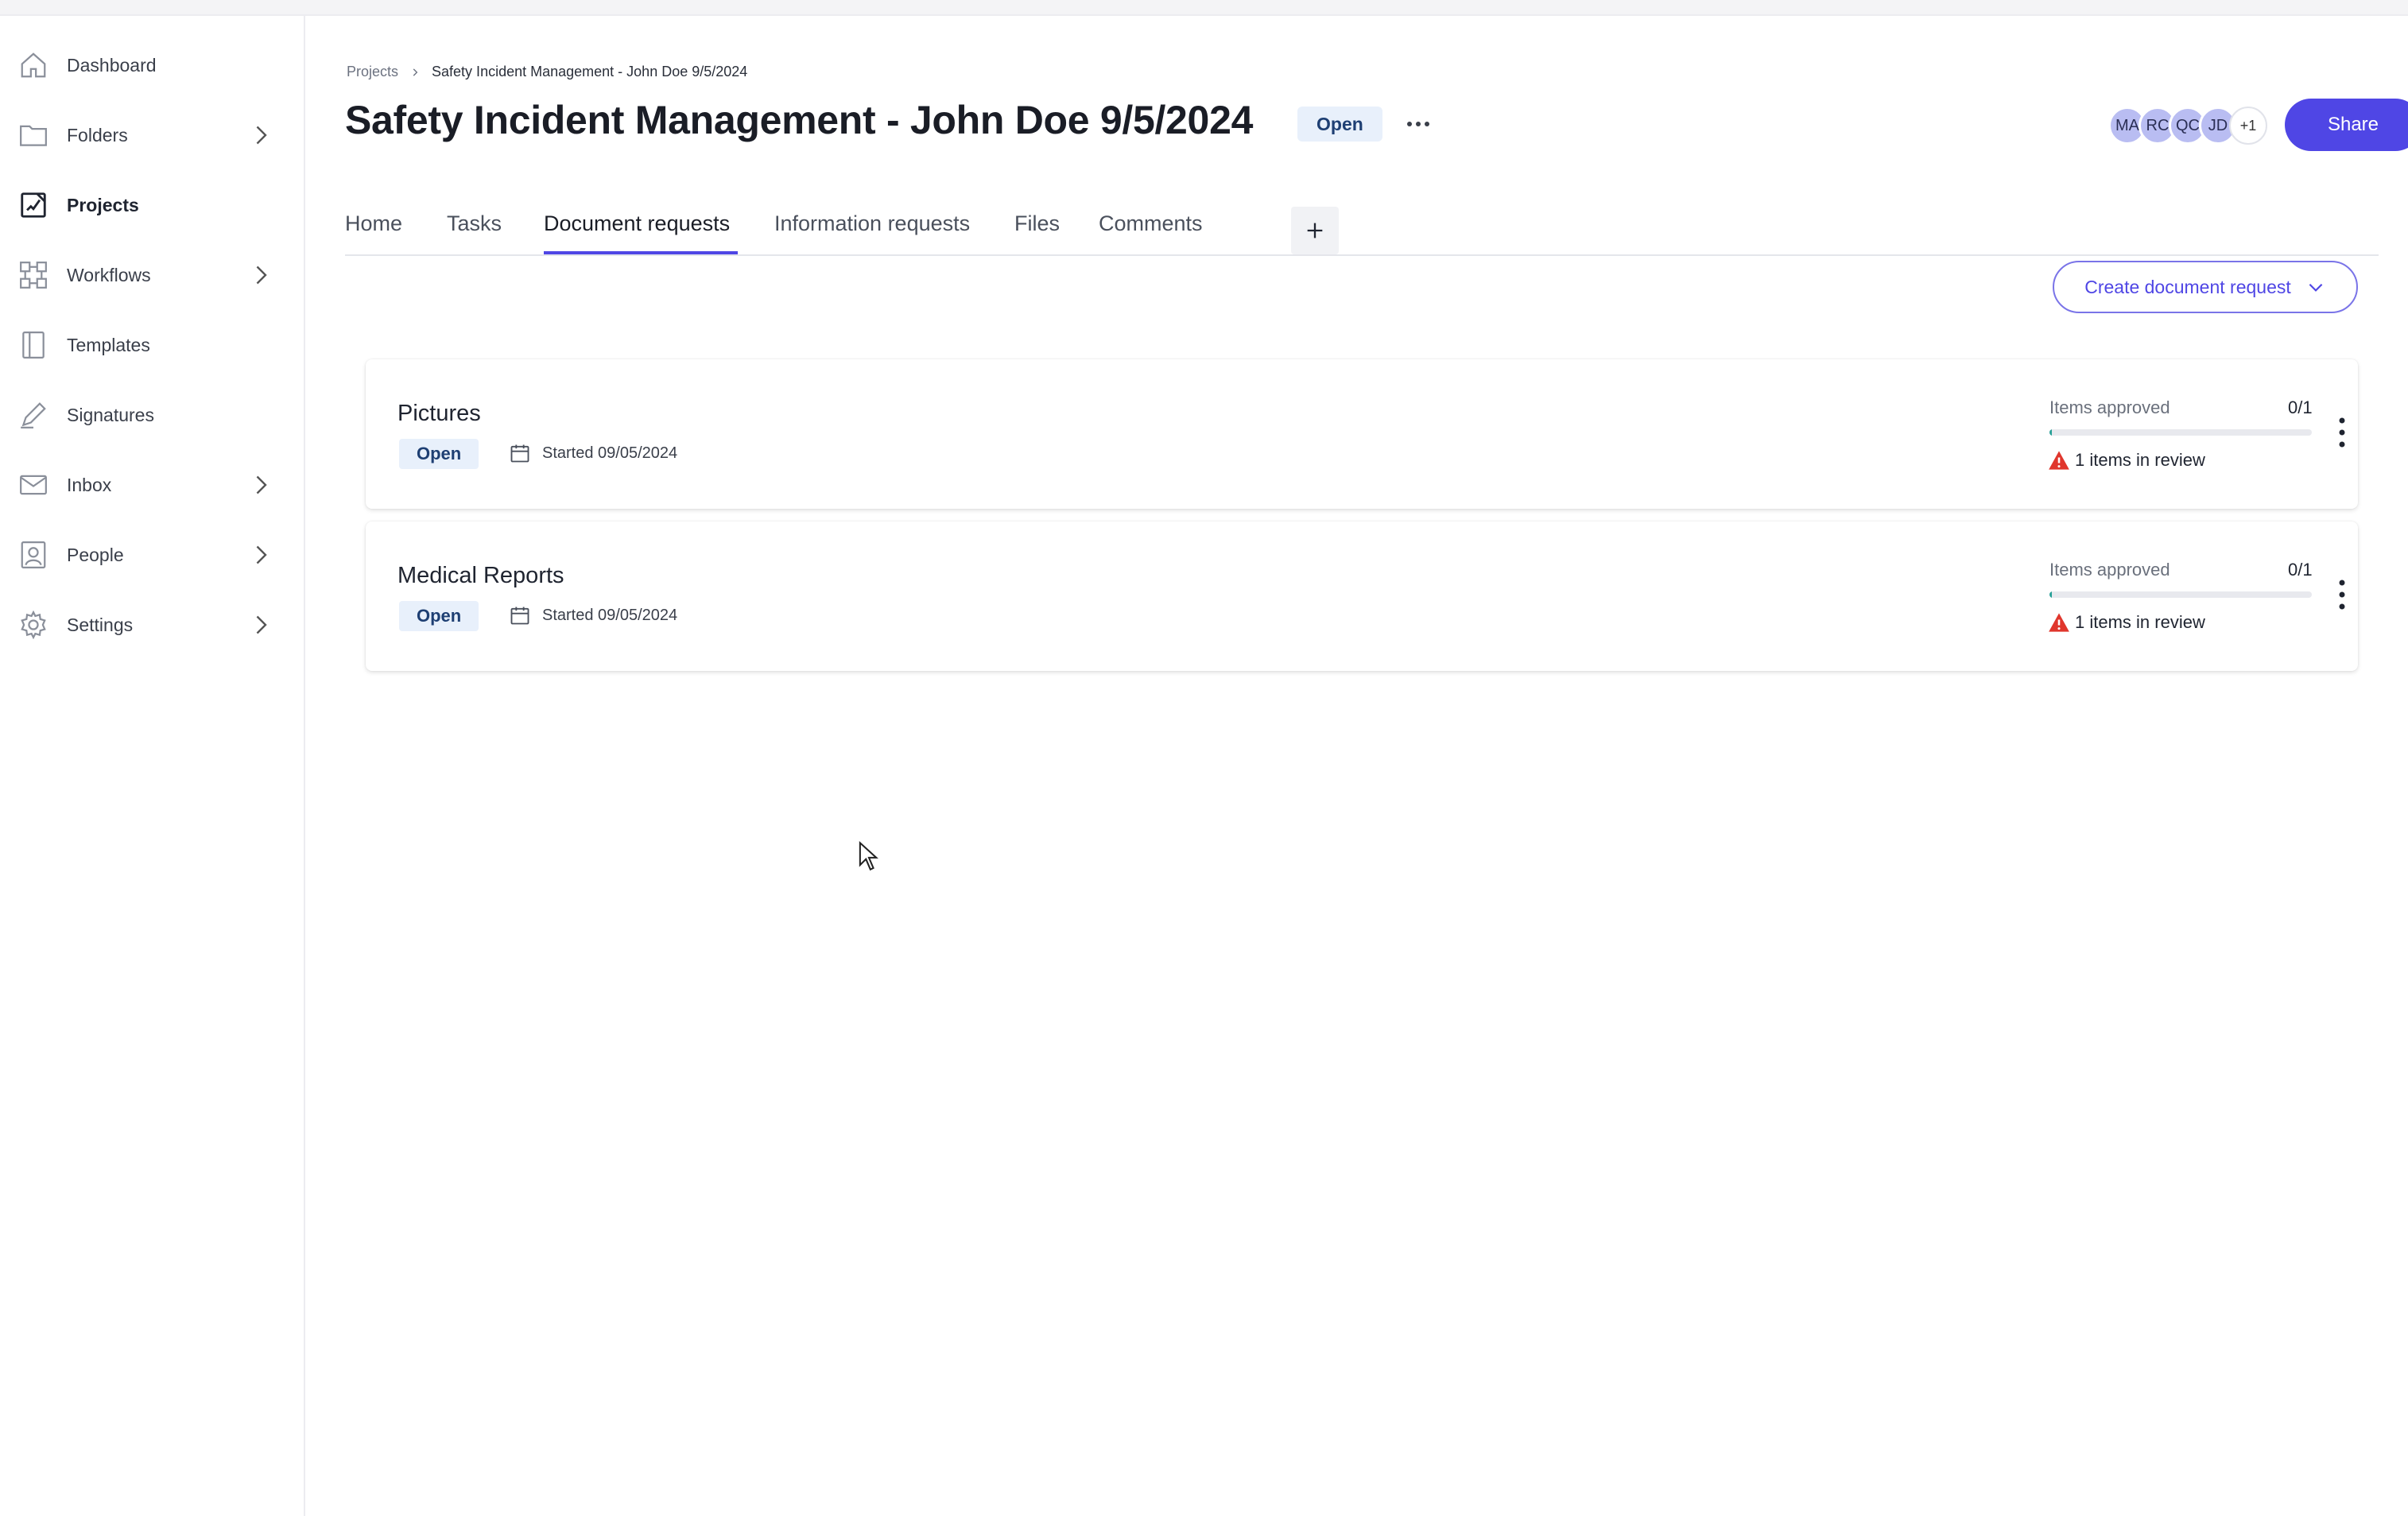  Describe the element at coordinates (152, 345) in the screenshot. I see `sidebar-item-templates: Templates` at that location.